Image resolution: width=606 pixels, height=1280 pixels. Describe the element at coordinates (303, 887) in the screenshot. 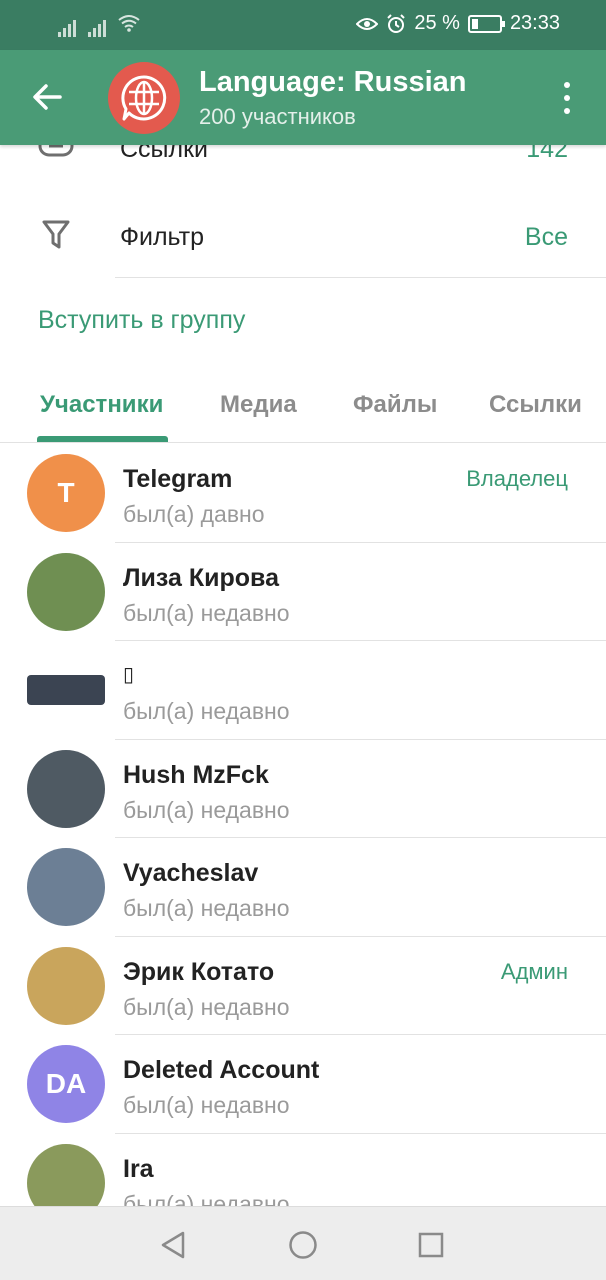

I see `member-row: Vyacheslav был(а) недавно` at that location.